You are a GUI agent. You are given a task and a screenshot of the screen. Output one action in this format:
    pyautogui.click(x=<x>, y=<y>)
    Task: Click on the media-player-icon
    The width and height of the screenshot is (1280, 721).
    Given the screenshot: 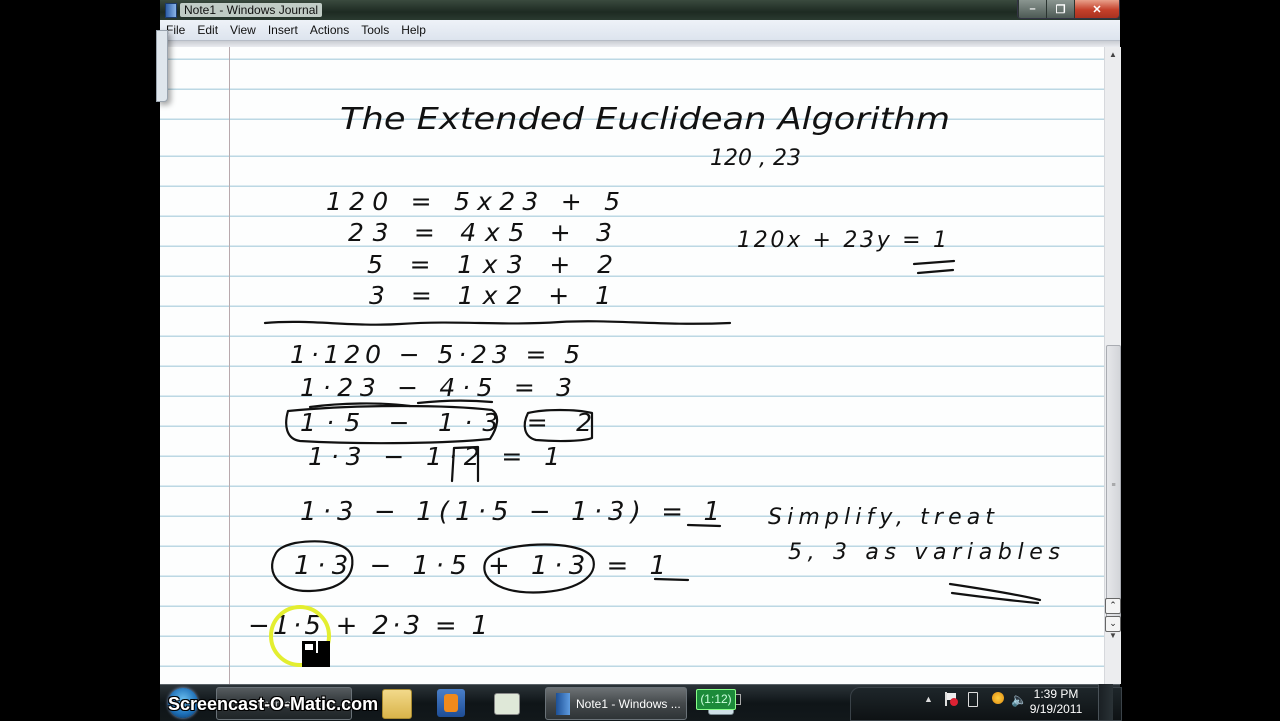 What is the action you would take?
    pyautogui.click(x=451, y=703)
    